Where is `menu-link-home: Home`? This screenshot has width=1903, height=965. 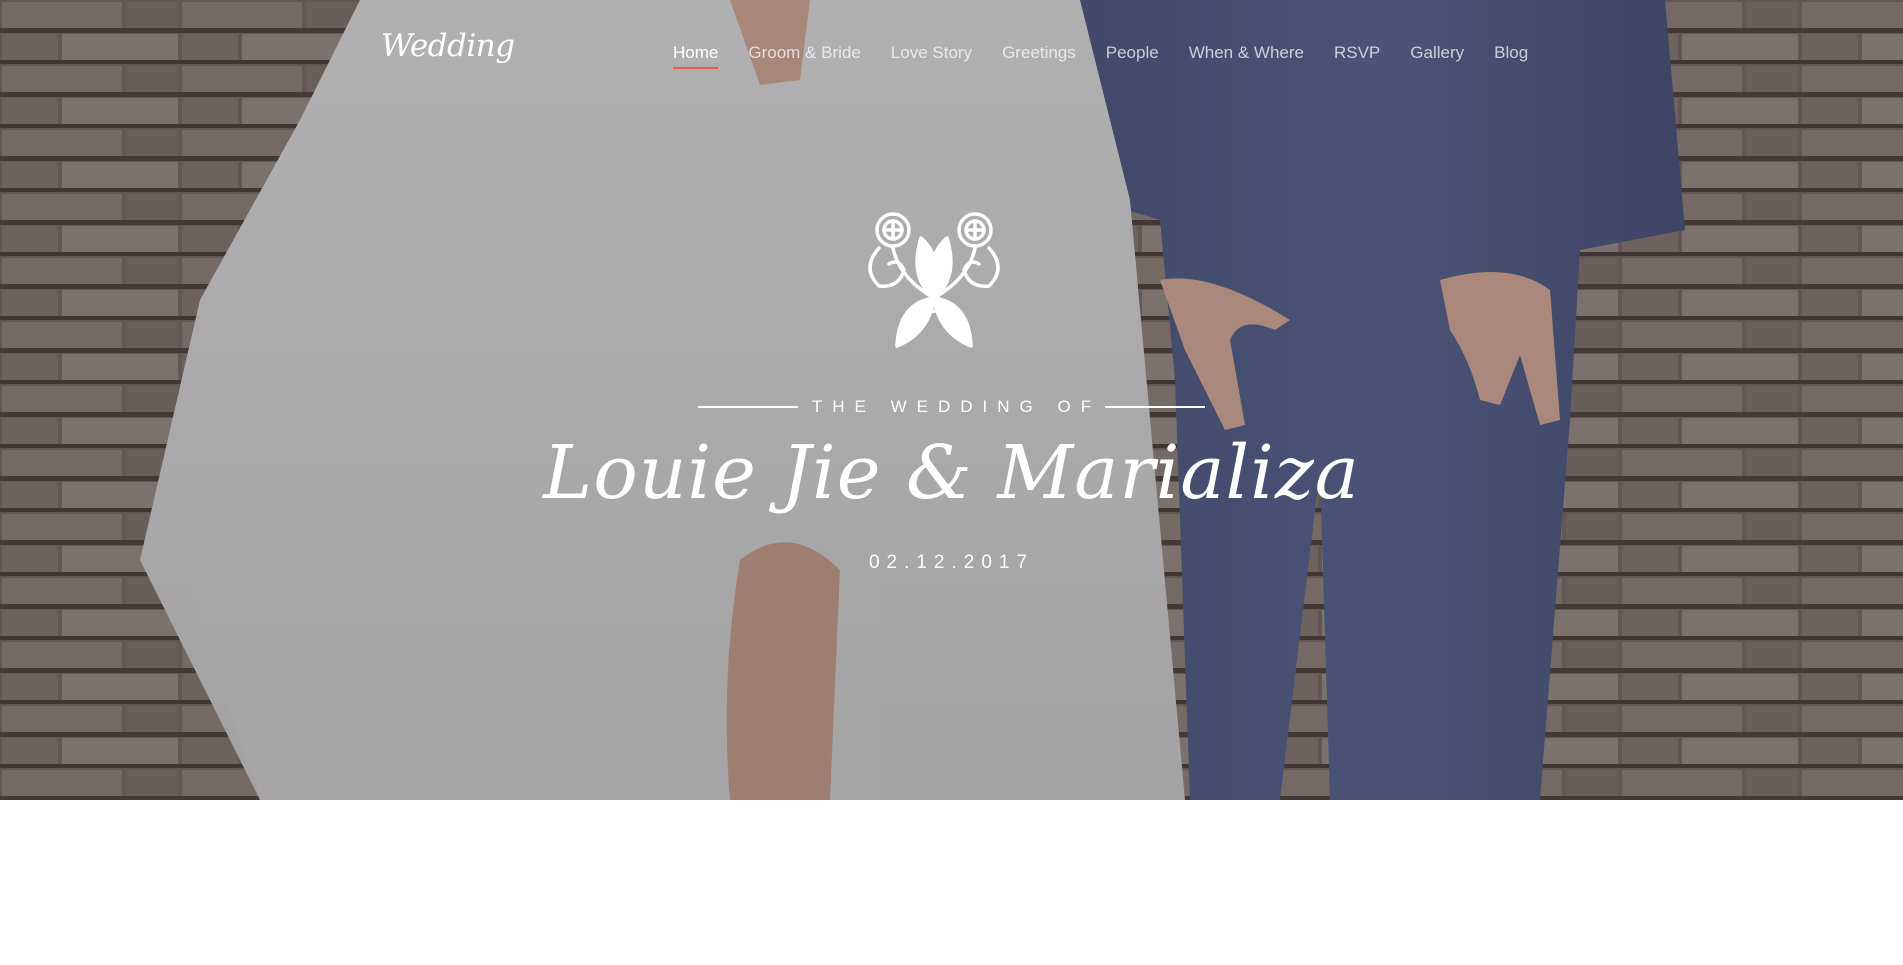
menu-link-home: Home is located at coordinates (696, 56).